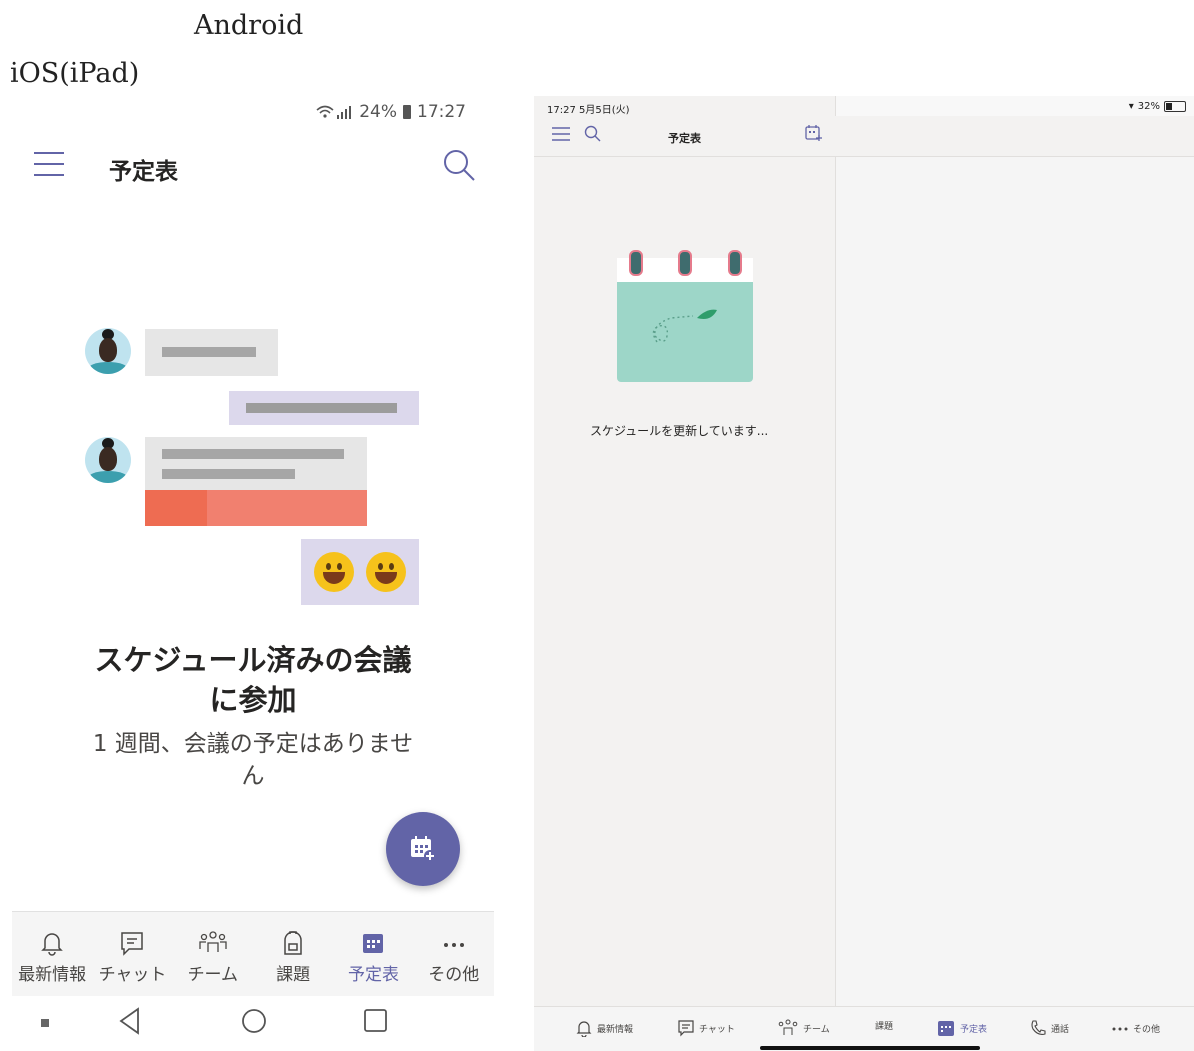  I want to click on wifi-icon: ▾, so click(1131, 106).